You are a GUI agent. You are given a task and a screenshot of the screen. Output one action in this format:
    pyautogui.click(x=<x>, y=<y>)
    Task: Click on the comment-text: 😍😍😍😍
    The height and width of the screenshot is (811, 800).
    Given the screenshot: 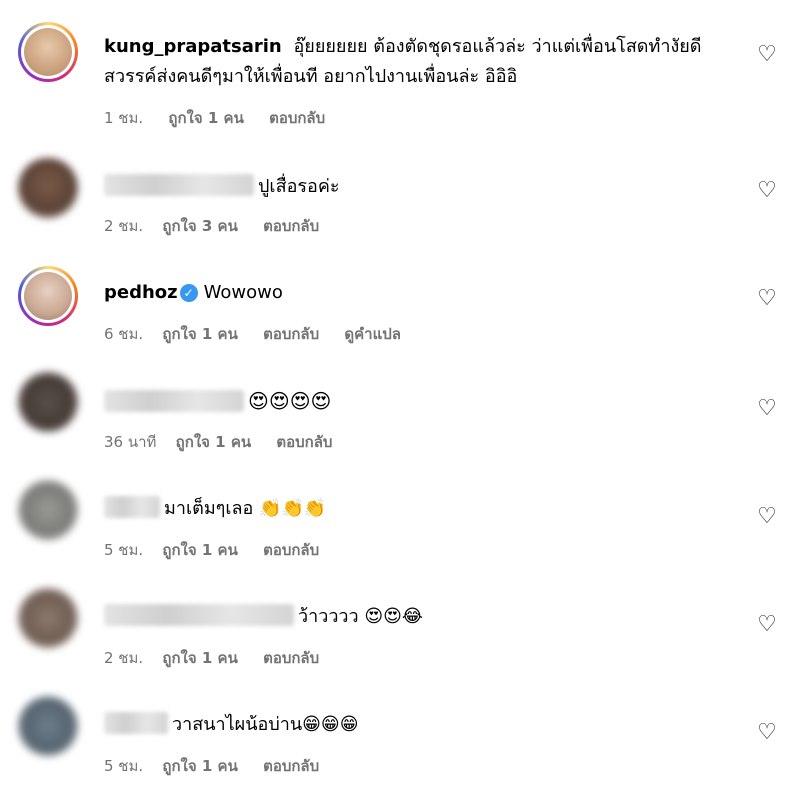 What is the action you would take?
    pyautogui.click(x=290, y=401)
    